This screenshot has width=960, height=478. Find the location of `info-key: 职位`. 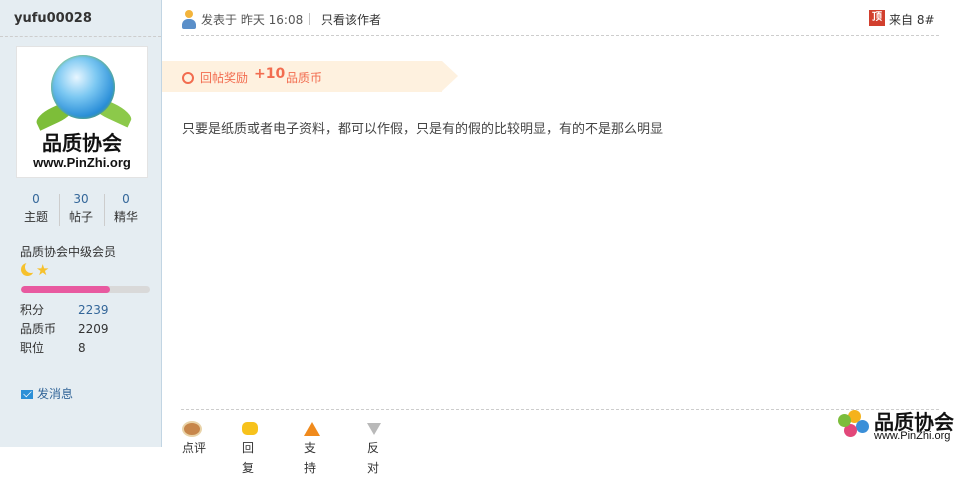

info-key: 职位 is located at coordinates (32, 348).